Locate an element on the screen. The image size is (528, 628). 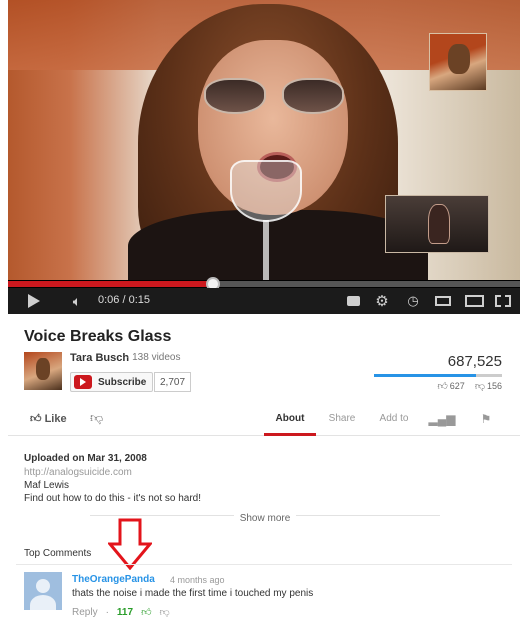
gear-icon: ⚙ is located at coordinates (382, 301).